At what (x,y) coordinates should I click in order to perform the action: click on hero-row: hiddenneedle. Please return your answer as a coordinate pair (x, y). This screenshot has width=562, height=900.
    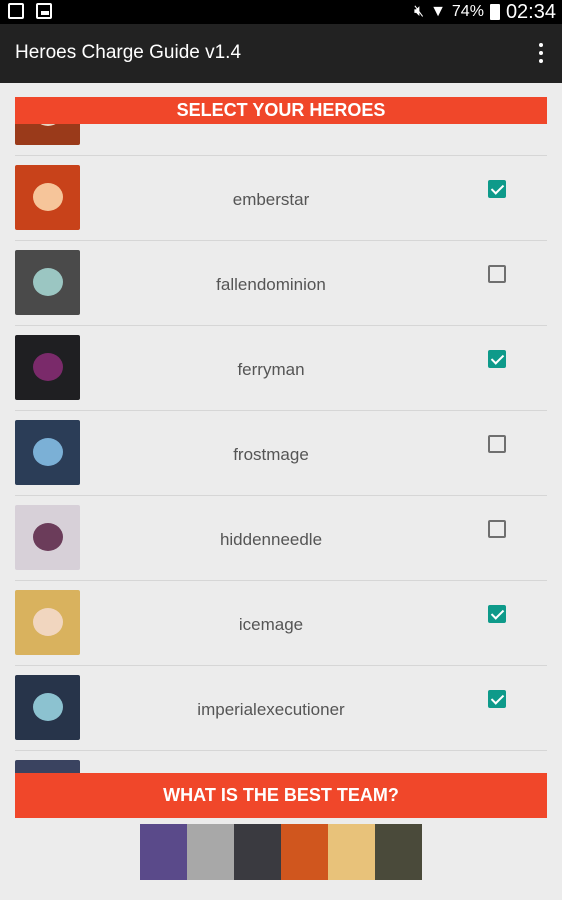
    Looking at the image, I should click on (281, 538).